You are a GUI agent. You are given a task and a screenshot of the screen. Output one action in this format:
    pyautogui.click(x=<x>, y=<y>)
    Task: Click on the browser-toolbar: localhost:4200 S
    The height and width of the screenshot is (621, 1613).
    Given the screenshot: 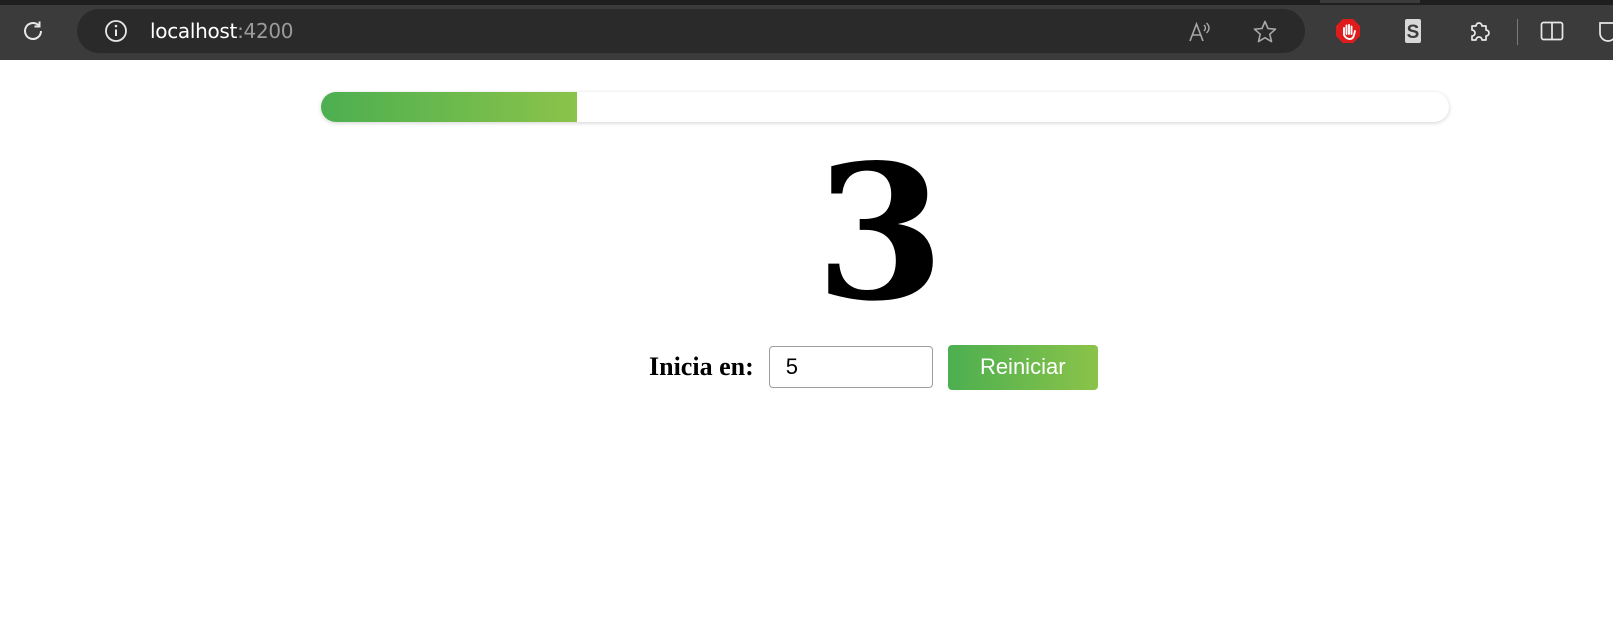 What is the action you would take?
    pyautogui.click(x=806, y=30)
    